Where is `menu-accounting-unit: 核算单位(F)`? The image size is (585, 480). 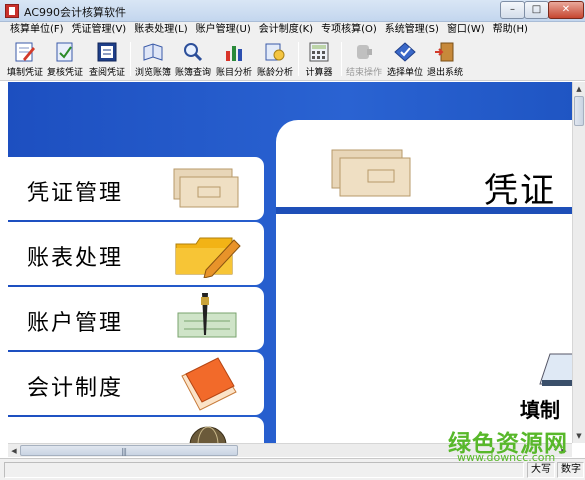 menu-accounting-unit: 核算单位(F) is located at coordinates (37, 30).